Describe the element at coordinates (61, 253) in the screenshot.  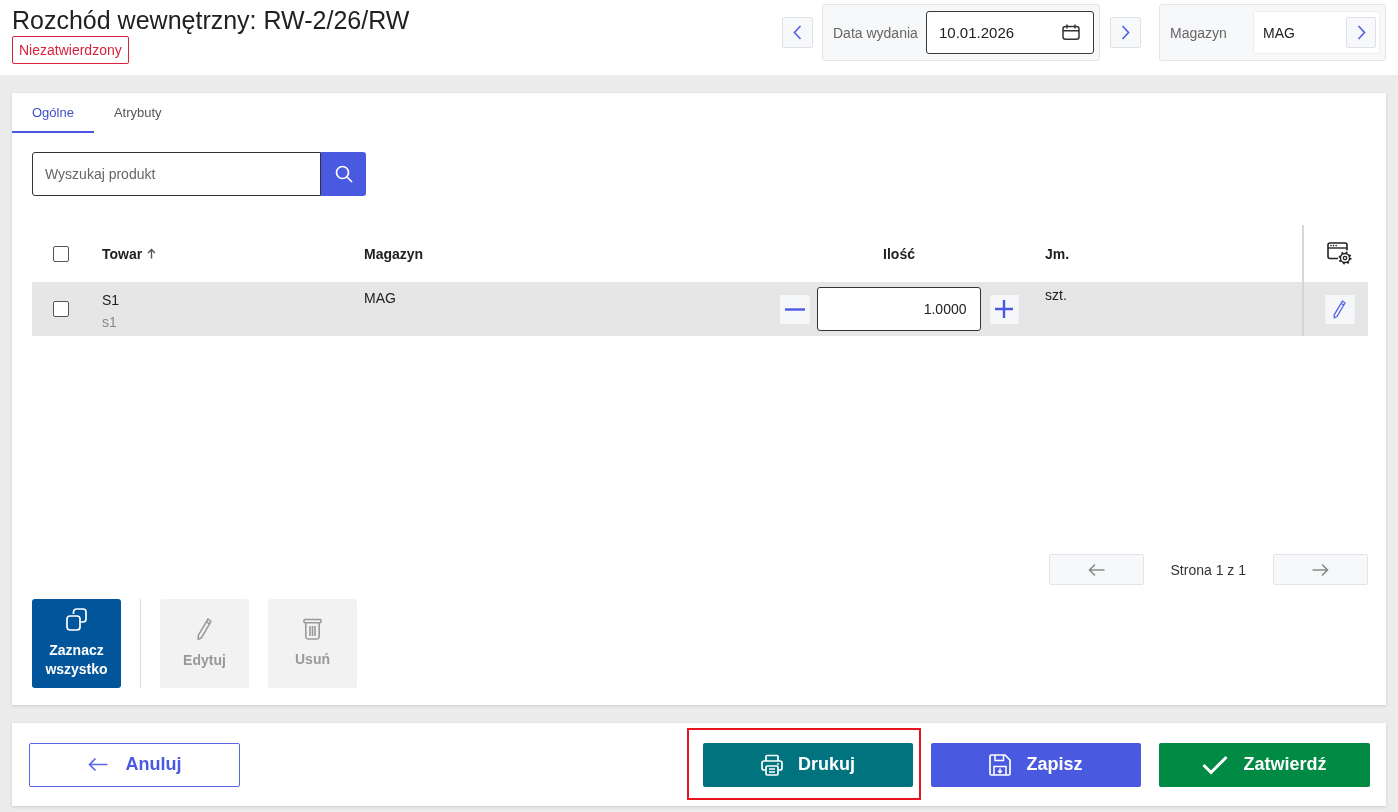
I see `select-all-checkbox` at that location.